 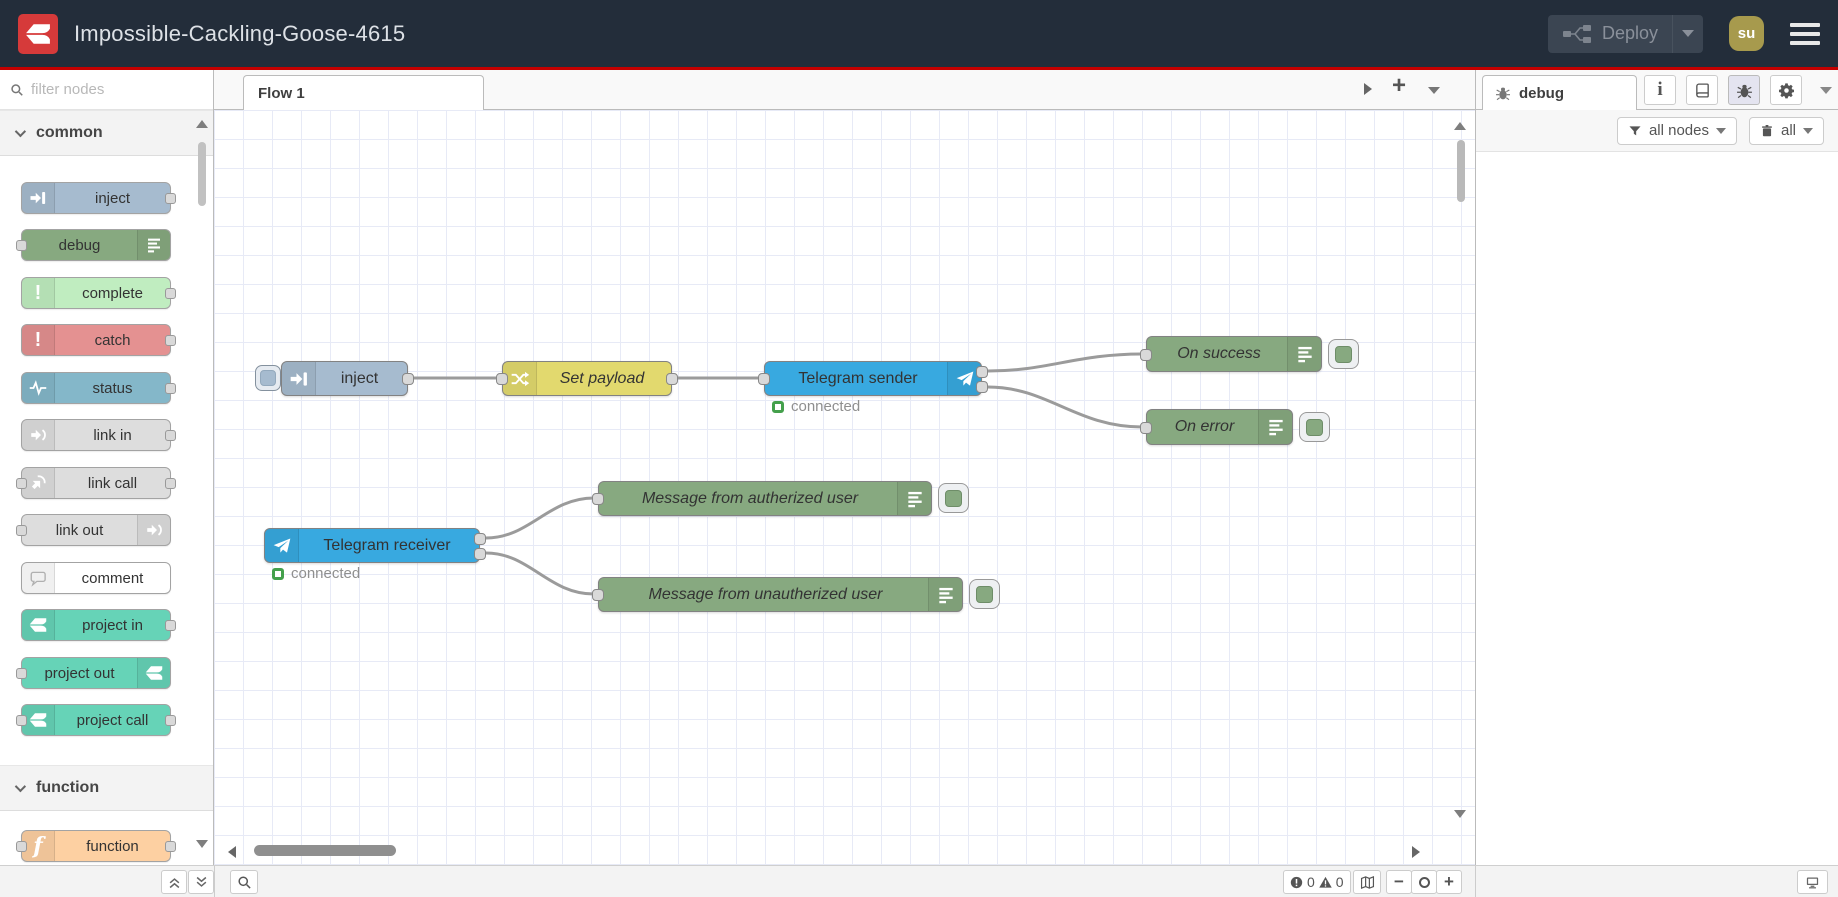 I want to click on debug-filter-button: all nodes, so click(x=1676, y=130).